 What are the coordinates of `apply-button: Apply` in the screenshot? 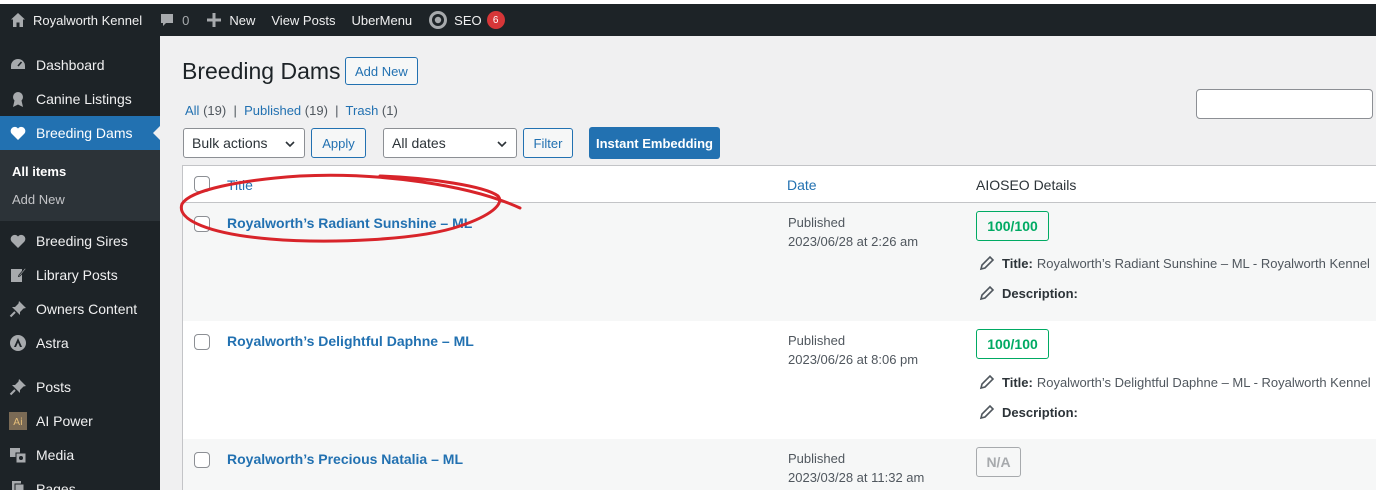 It's located at (338, 143).